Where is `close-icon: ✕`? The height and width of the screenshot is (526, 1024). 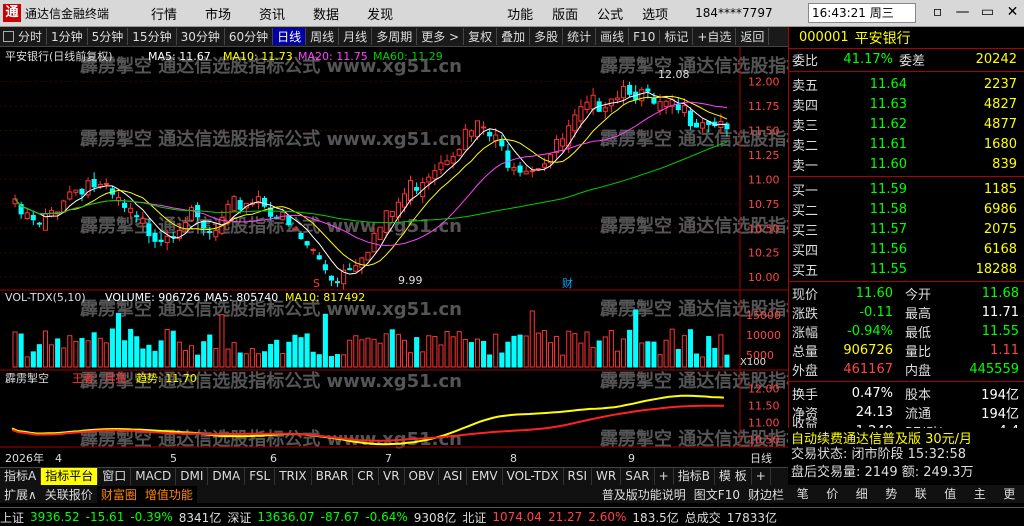 close-icon: ✕ is located at coordinates (1012, 12).